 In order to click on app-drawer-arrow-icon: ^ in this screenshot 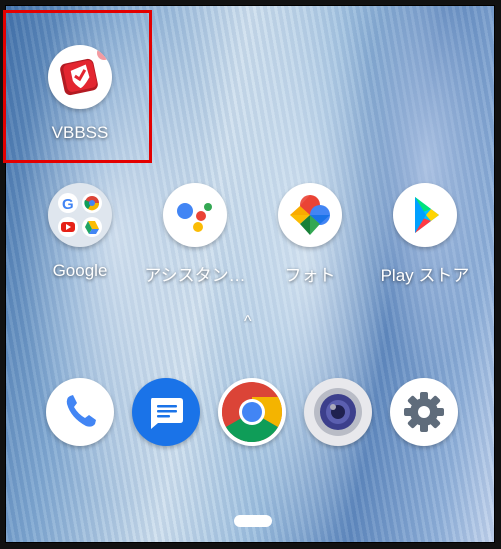, I will do `click(248, 322)`.